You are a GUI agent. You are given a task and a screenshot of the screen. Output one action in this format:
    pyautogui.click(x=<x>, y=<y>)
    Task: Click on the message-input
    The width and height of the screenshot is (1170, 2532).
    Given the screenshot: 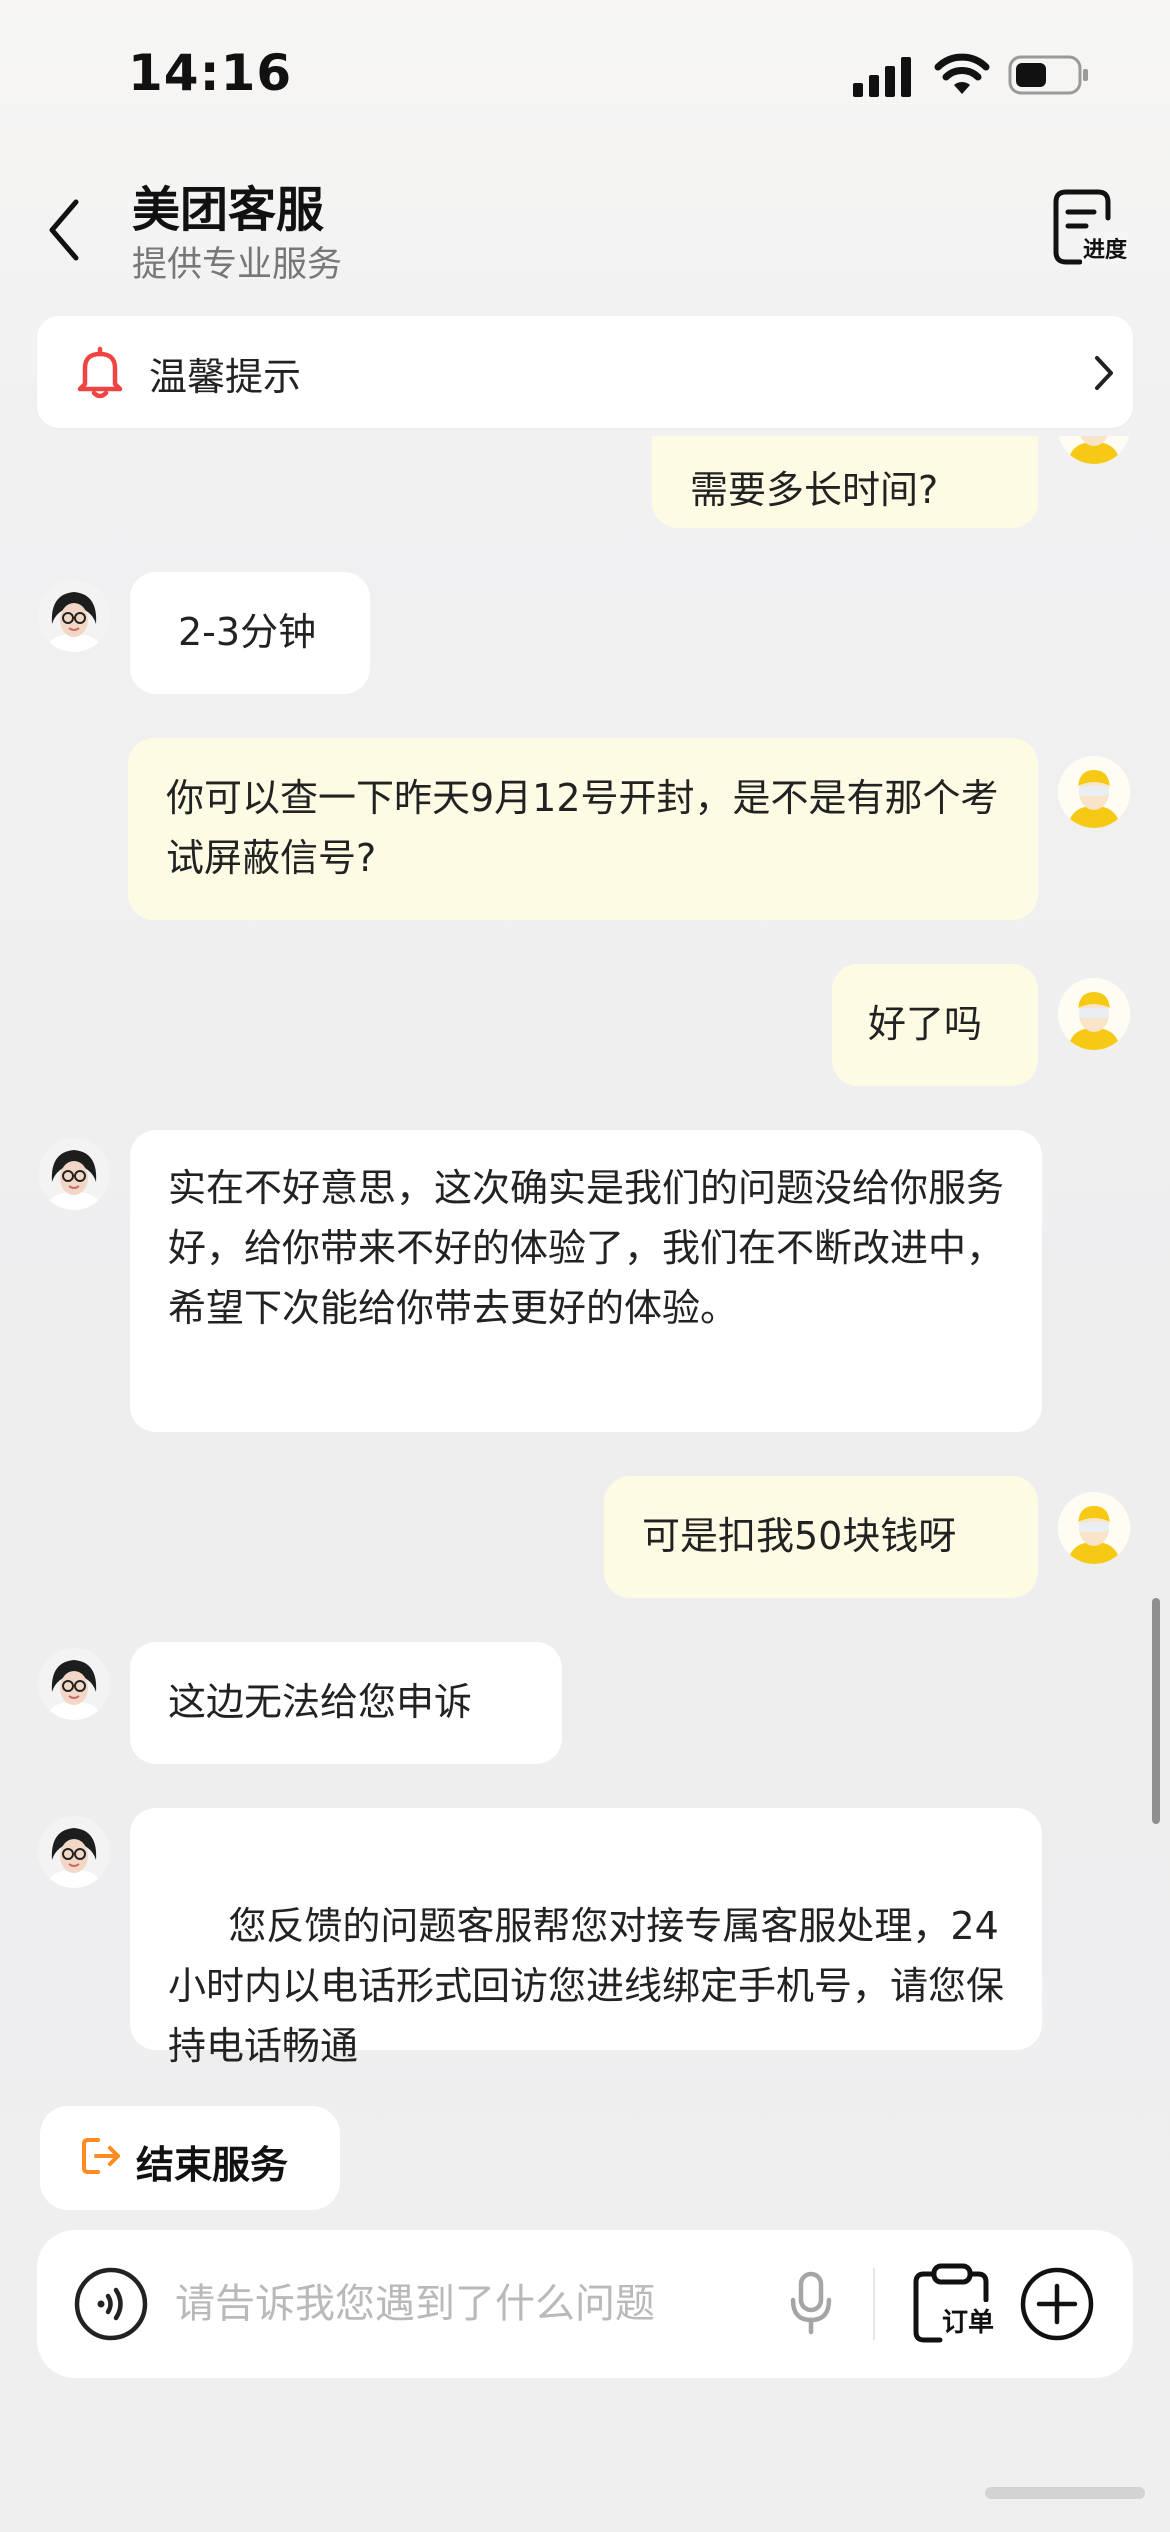 What is the action you would take?
    pyautogui.click(x=465, y=2304)
    